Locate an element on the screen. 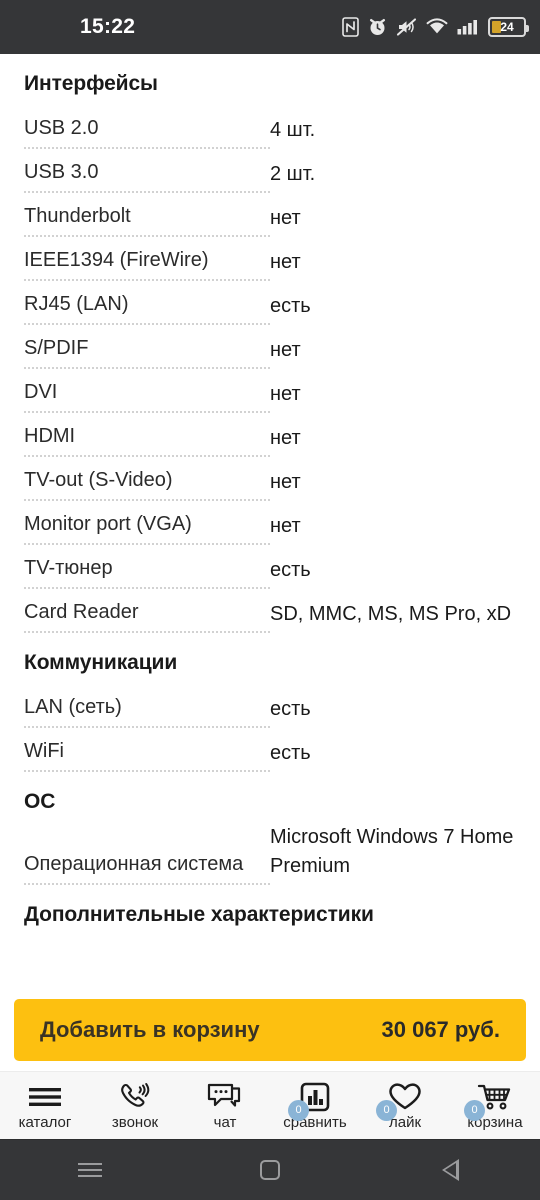 This screenshot has height=1200, width=540. spec-label-cell: USB 3.0 is located at coordinates (147, 175).